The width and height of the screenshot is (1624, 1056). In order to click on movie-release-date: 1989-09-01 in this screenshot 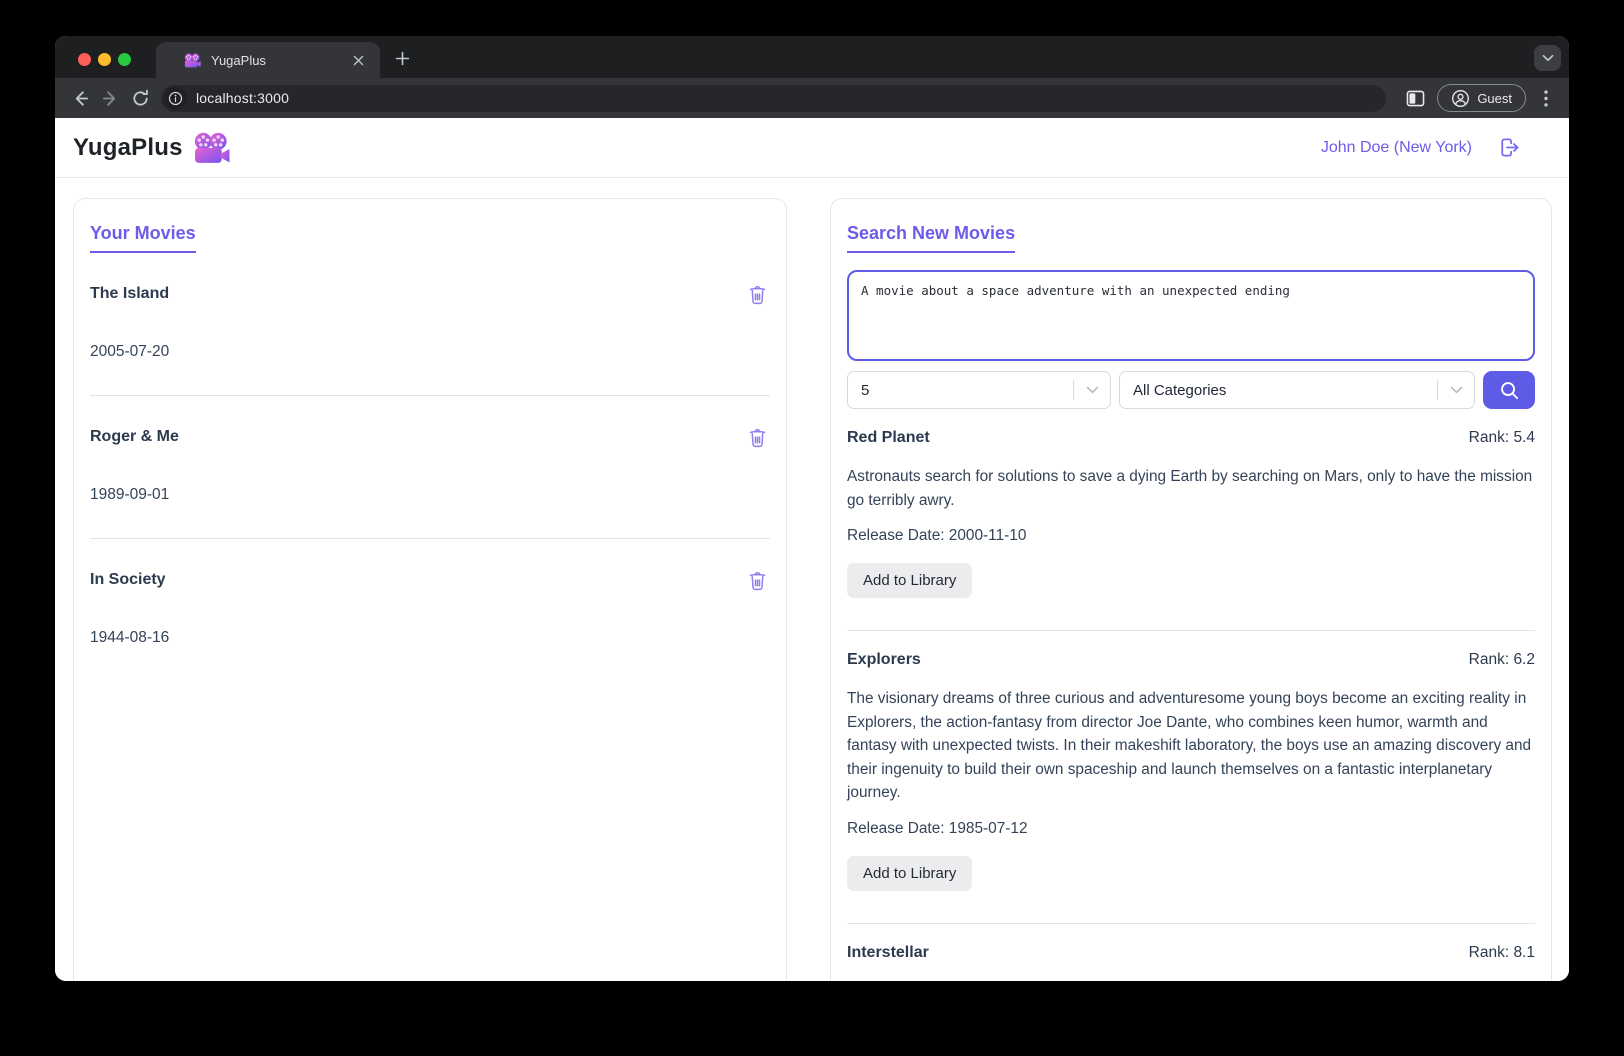, I will do `click(130, 494)`.